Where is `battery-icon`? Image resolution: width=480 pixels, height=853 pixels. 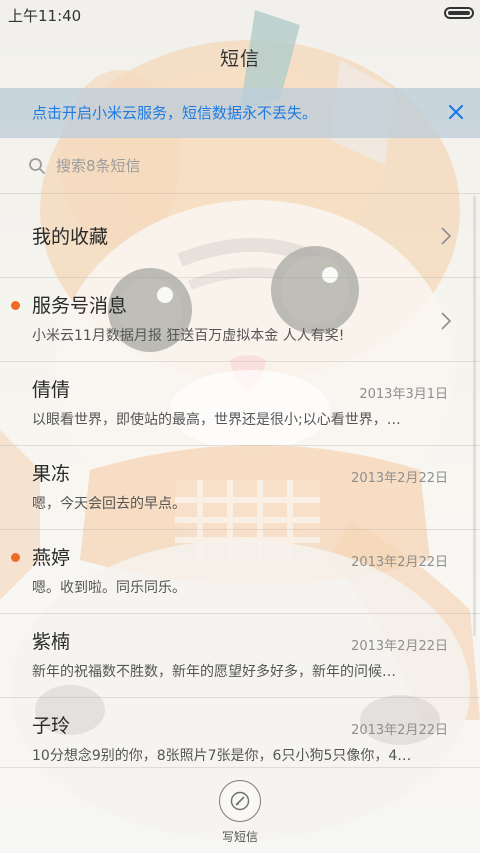 battery-icon is located at coordinates (459, 13).